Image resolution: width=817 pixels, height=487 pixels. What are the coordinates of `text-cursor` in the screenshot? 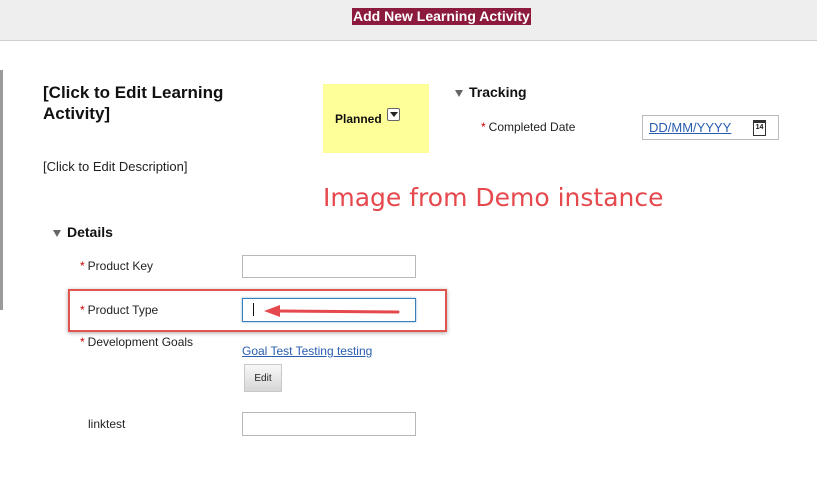 It's located at (253, 309).